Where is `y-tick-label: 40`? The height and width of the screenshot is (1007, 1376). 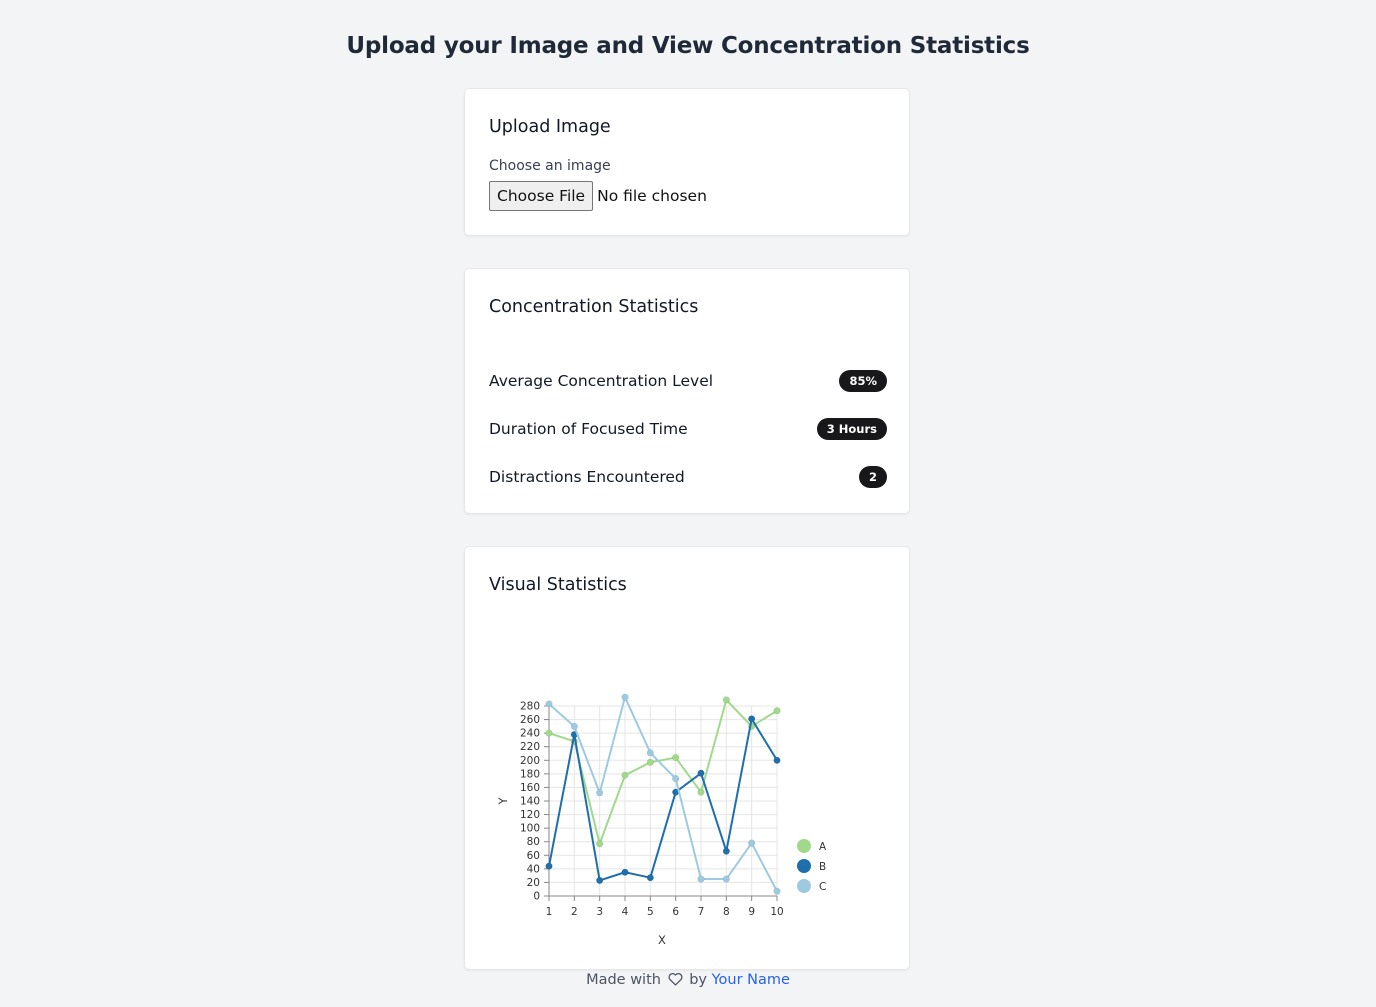 y-tick-label: 40 is located at coordinates (533, 869).